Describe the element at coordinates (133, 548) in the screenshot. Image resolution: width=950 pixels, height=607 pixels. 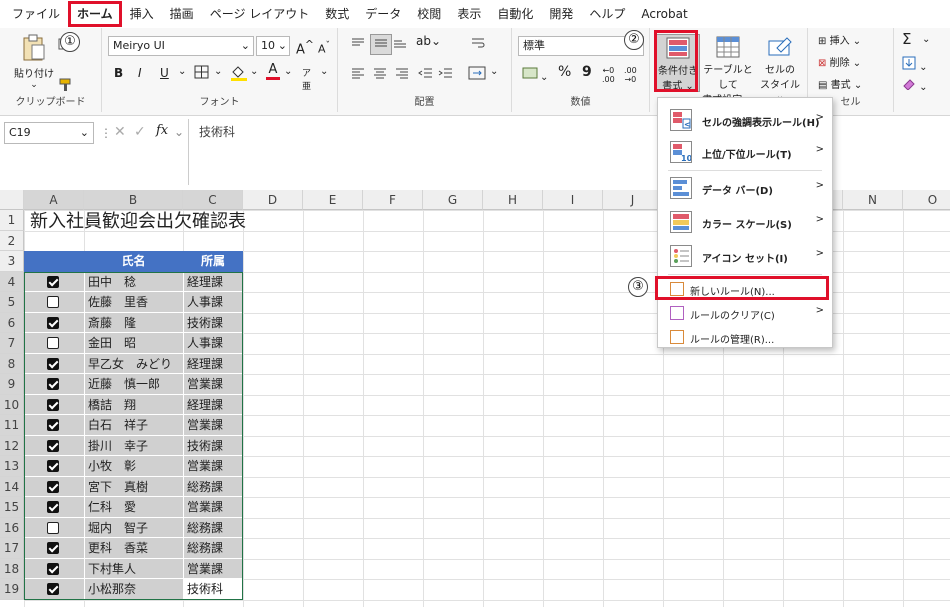
I see `name-cell: 更科 香菜` at that location.